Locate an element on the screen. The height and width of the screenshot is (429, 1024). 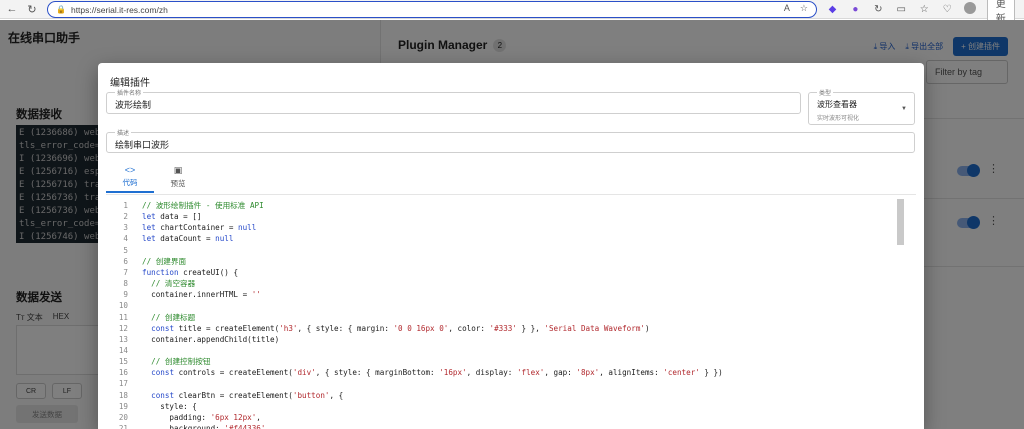
code-token: , { style: { margin: is located at coordinates (345, 328).